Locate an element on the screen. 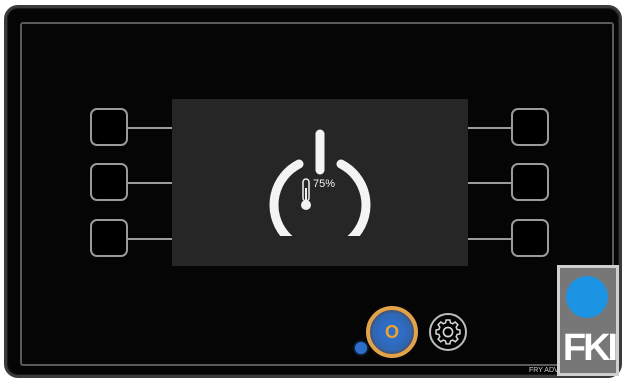 The image size is (628, 381). o-button-label: O is located at coordinates (391, 332).